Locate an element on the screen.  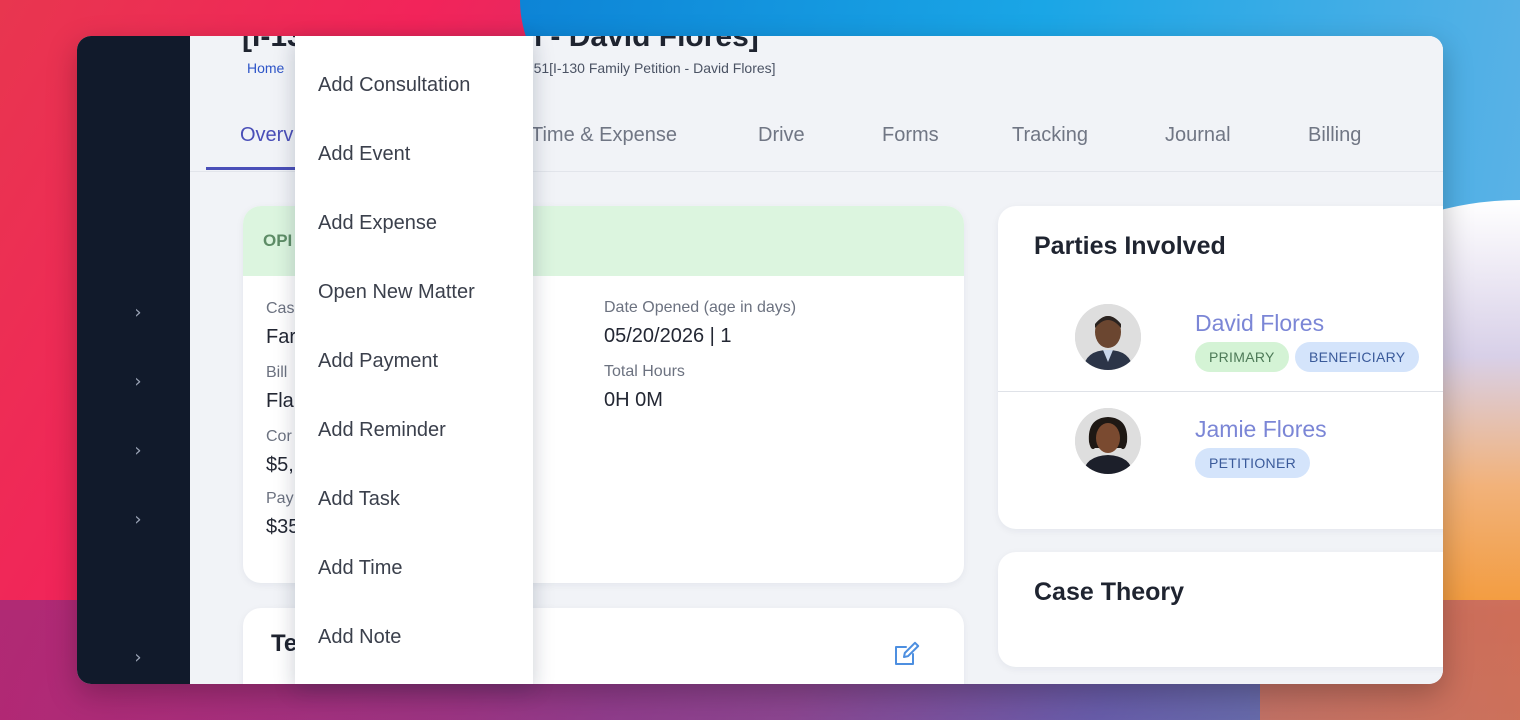
field-value: Fla is located at coordinates (280, 401).